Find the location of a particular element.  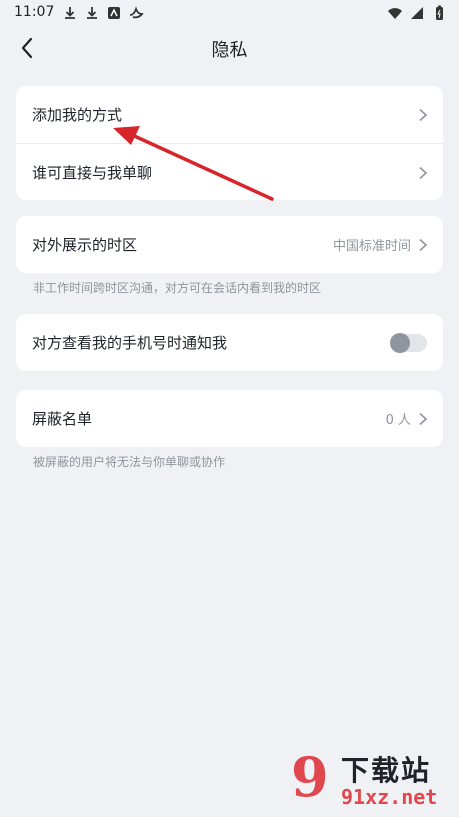

blocklist-count: 0 人 is located at coordinates (398, 420).